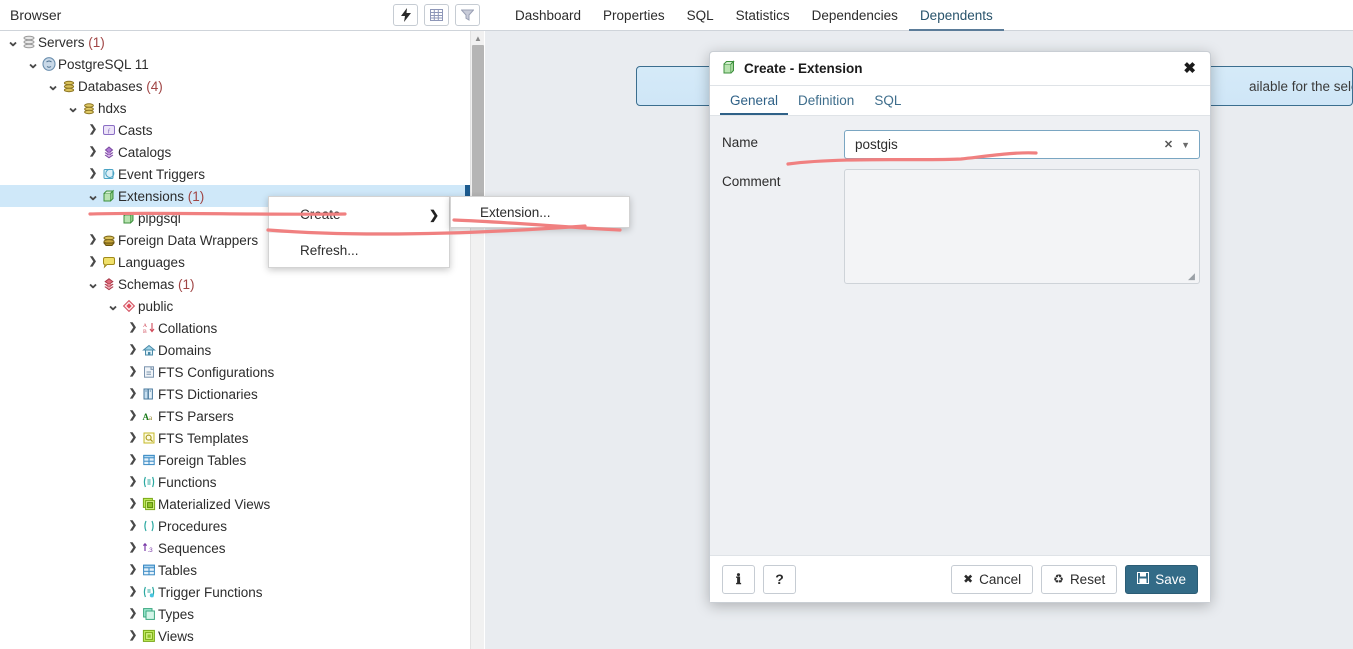 The image size is (1353, 649). Describe the element at coordinates (1190, 145) in the screenshot. I see `chevron-down-icon: ▼` at that location.